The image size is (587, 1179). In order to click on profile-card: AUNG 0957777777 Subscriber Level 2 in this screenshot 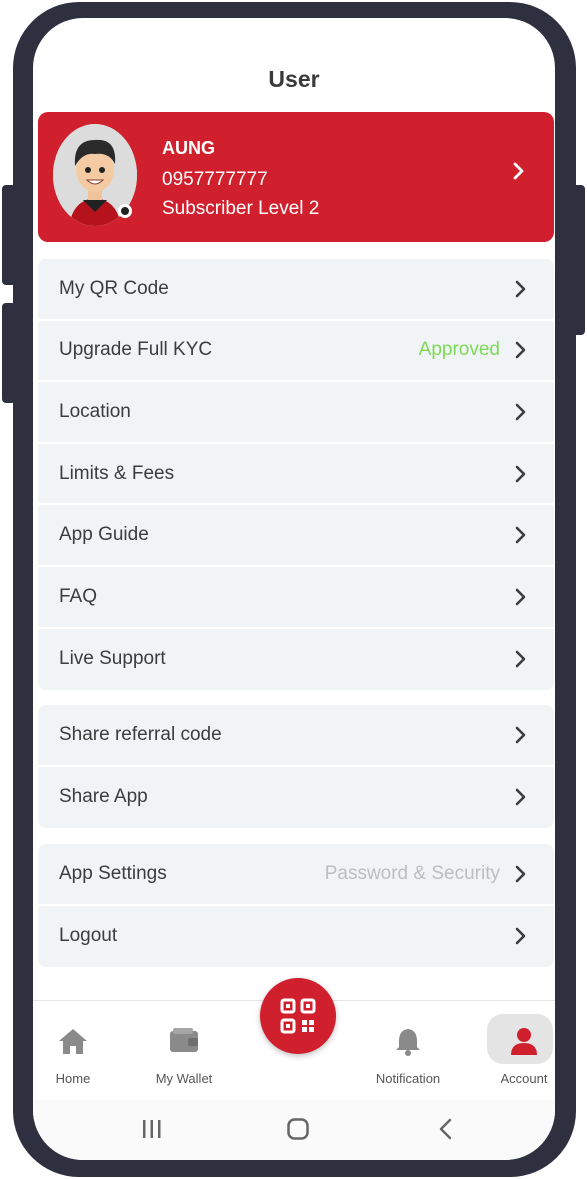, I will do `click(296, 177)`.